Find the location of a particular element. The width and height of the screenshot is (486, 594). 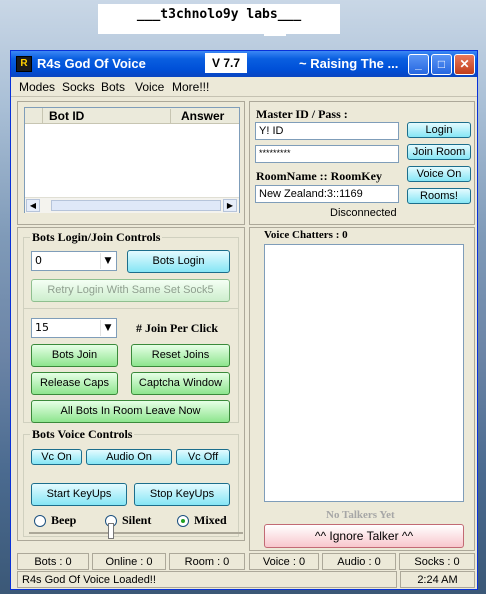

login-button: Login is located at coordinates (439, 130).